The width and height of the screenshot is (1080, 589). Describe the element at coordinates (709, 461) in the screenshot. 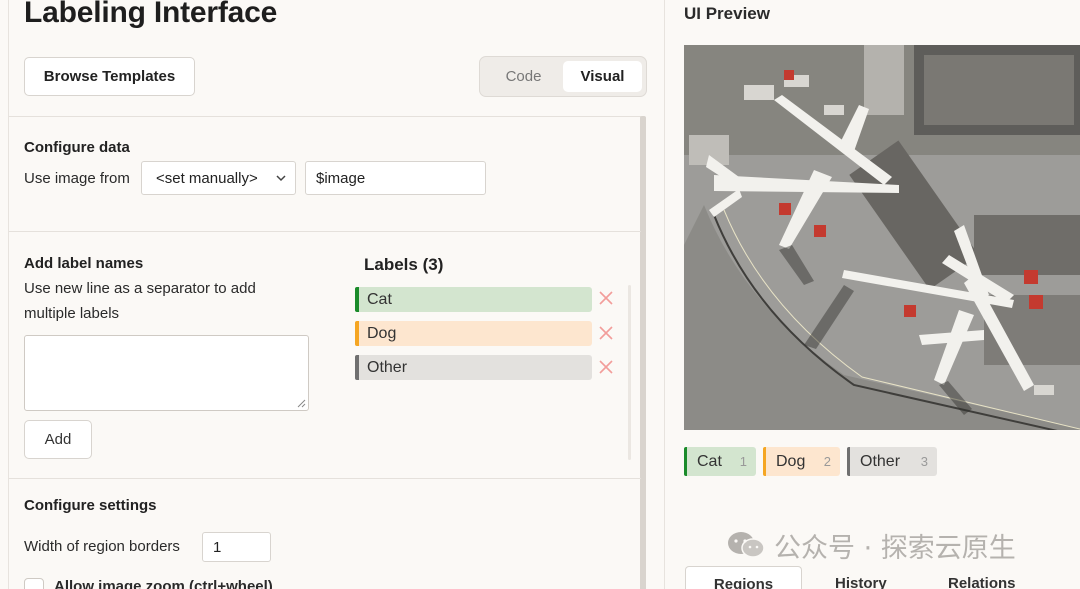

I see `chip-label: Cat` at that location.